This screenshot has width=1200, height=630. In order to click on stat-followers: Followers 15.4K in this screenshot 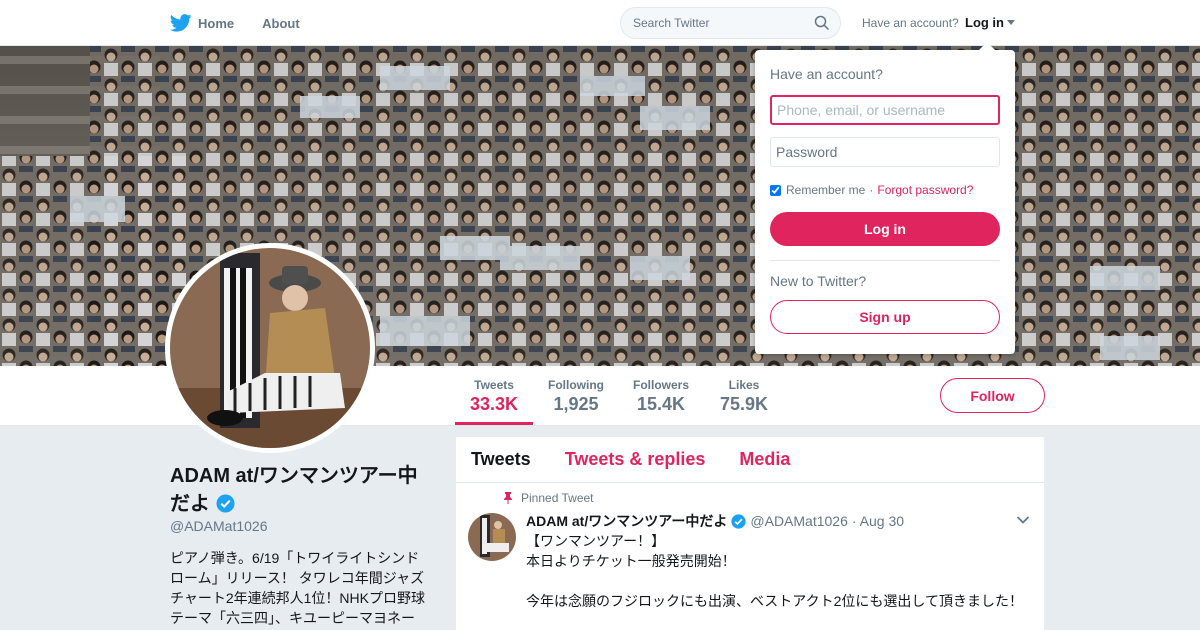, I will do `click(661, 396)`.